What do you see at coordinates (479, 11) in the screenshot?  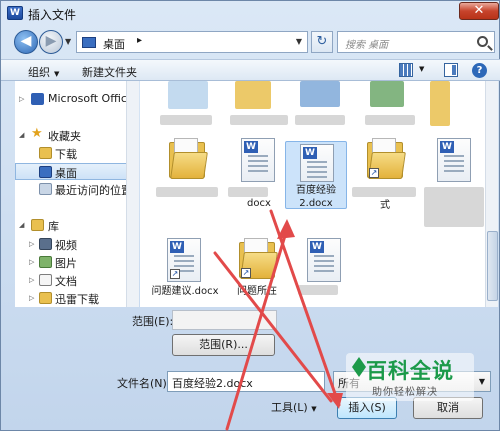 I see `close-button: ✕` at bounding box center [479, 11].